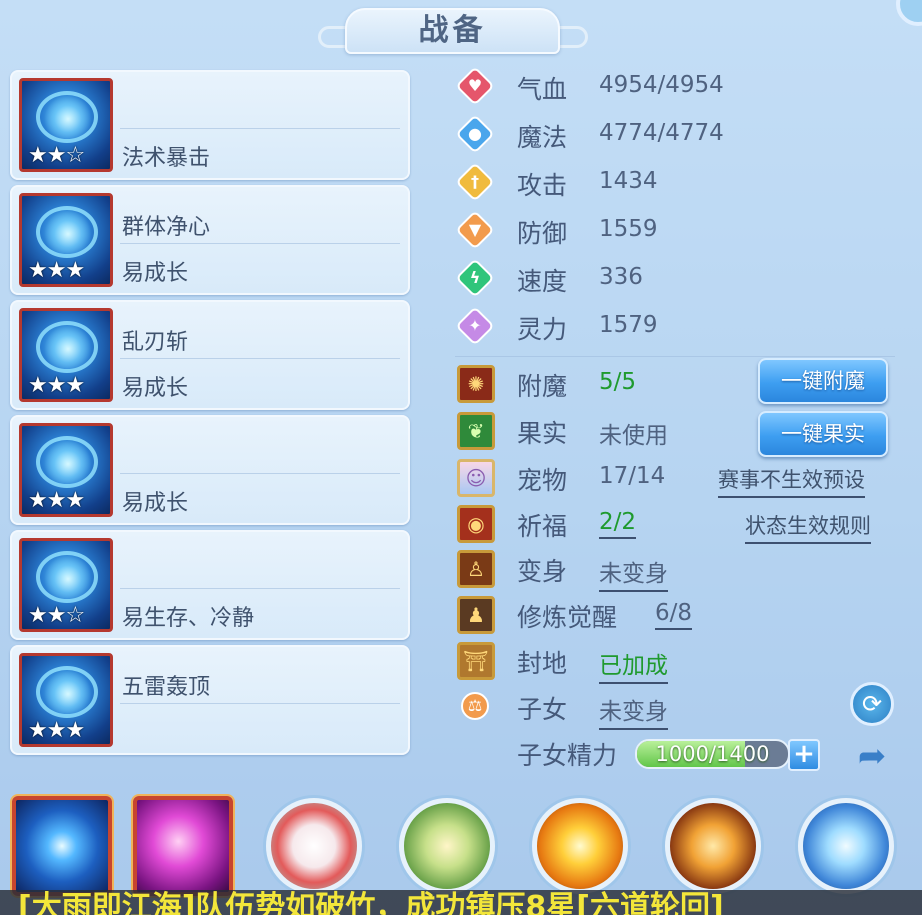 The image size is (922, 915). I want to click on arrow-burst-icon: ★★☆, so click(66, 125).